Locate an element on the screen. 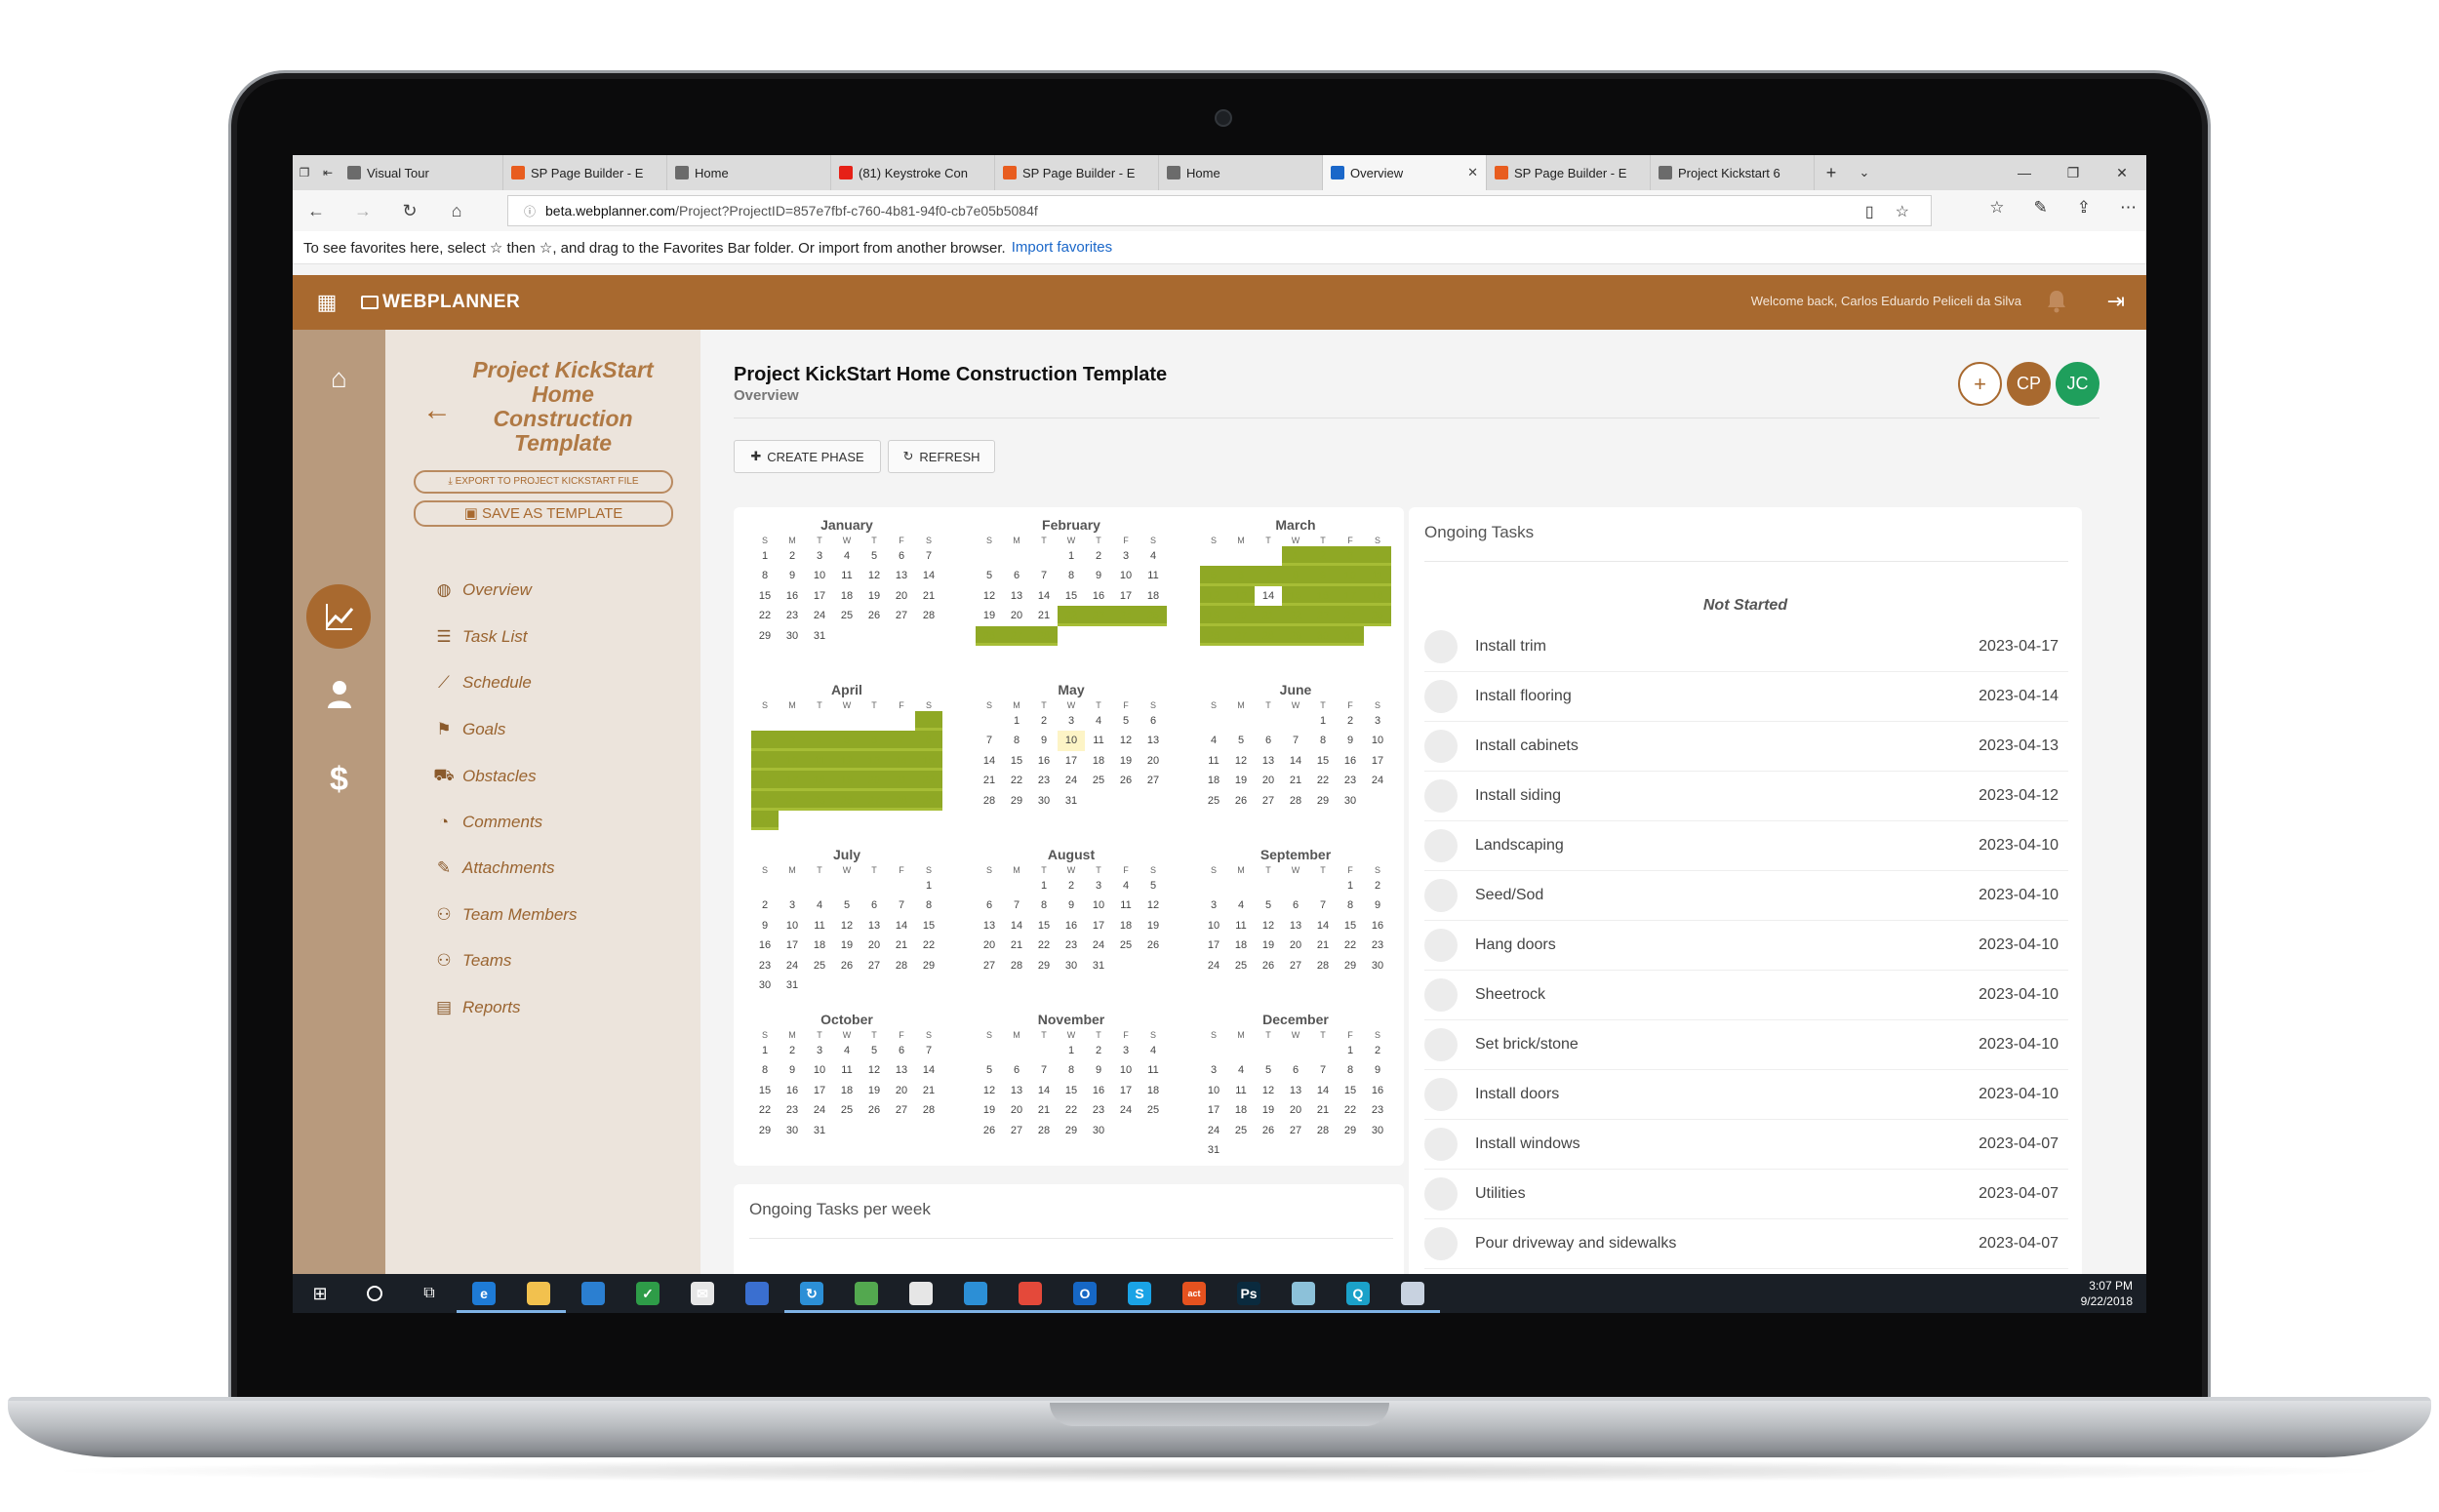 Image resolution: width=2439 pixels, height=1512 pixels. nav-item-comments: ◔ Comments is located at coordinates (488, 822).